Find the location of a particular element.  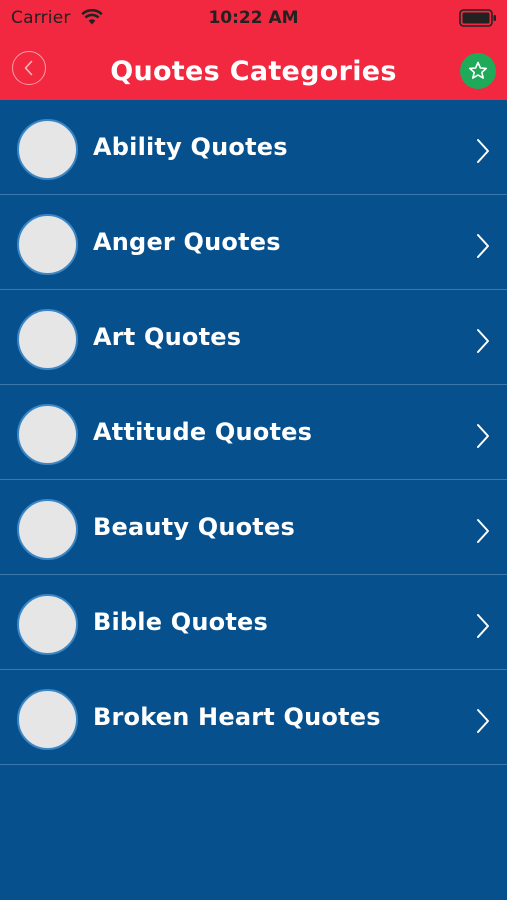

status-bar: Carrier 10:22 AM is located at coordinates (253, 18).